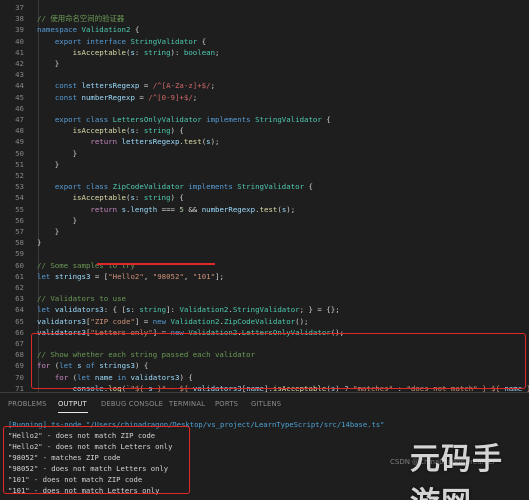  Describe the element at coordinates (264, 108) in the screenshot. I see `code-line: 46` at that location.